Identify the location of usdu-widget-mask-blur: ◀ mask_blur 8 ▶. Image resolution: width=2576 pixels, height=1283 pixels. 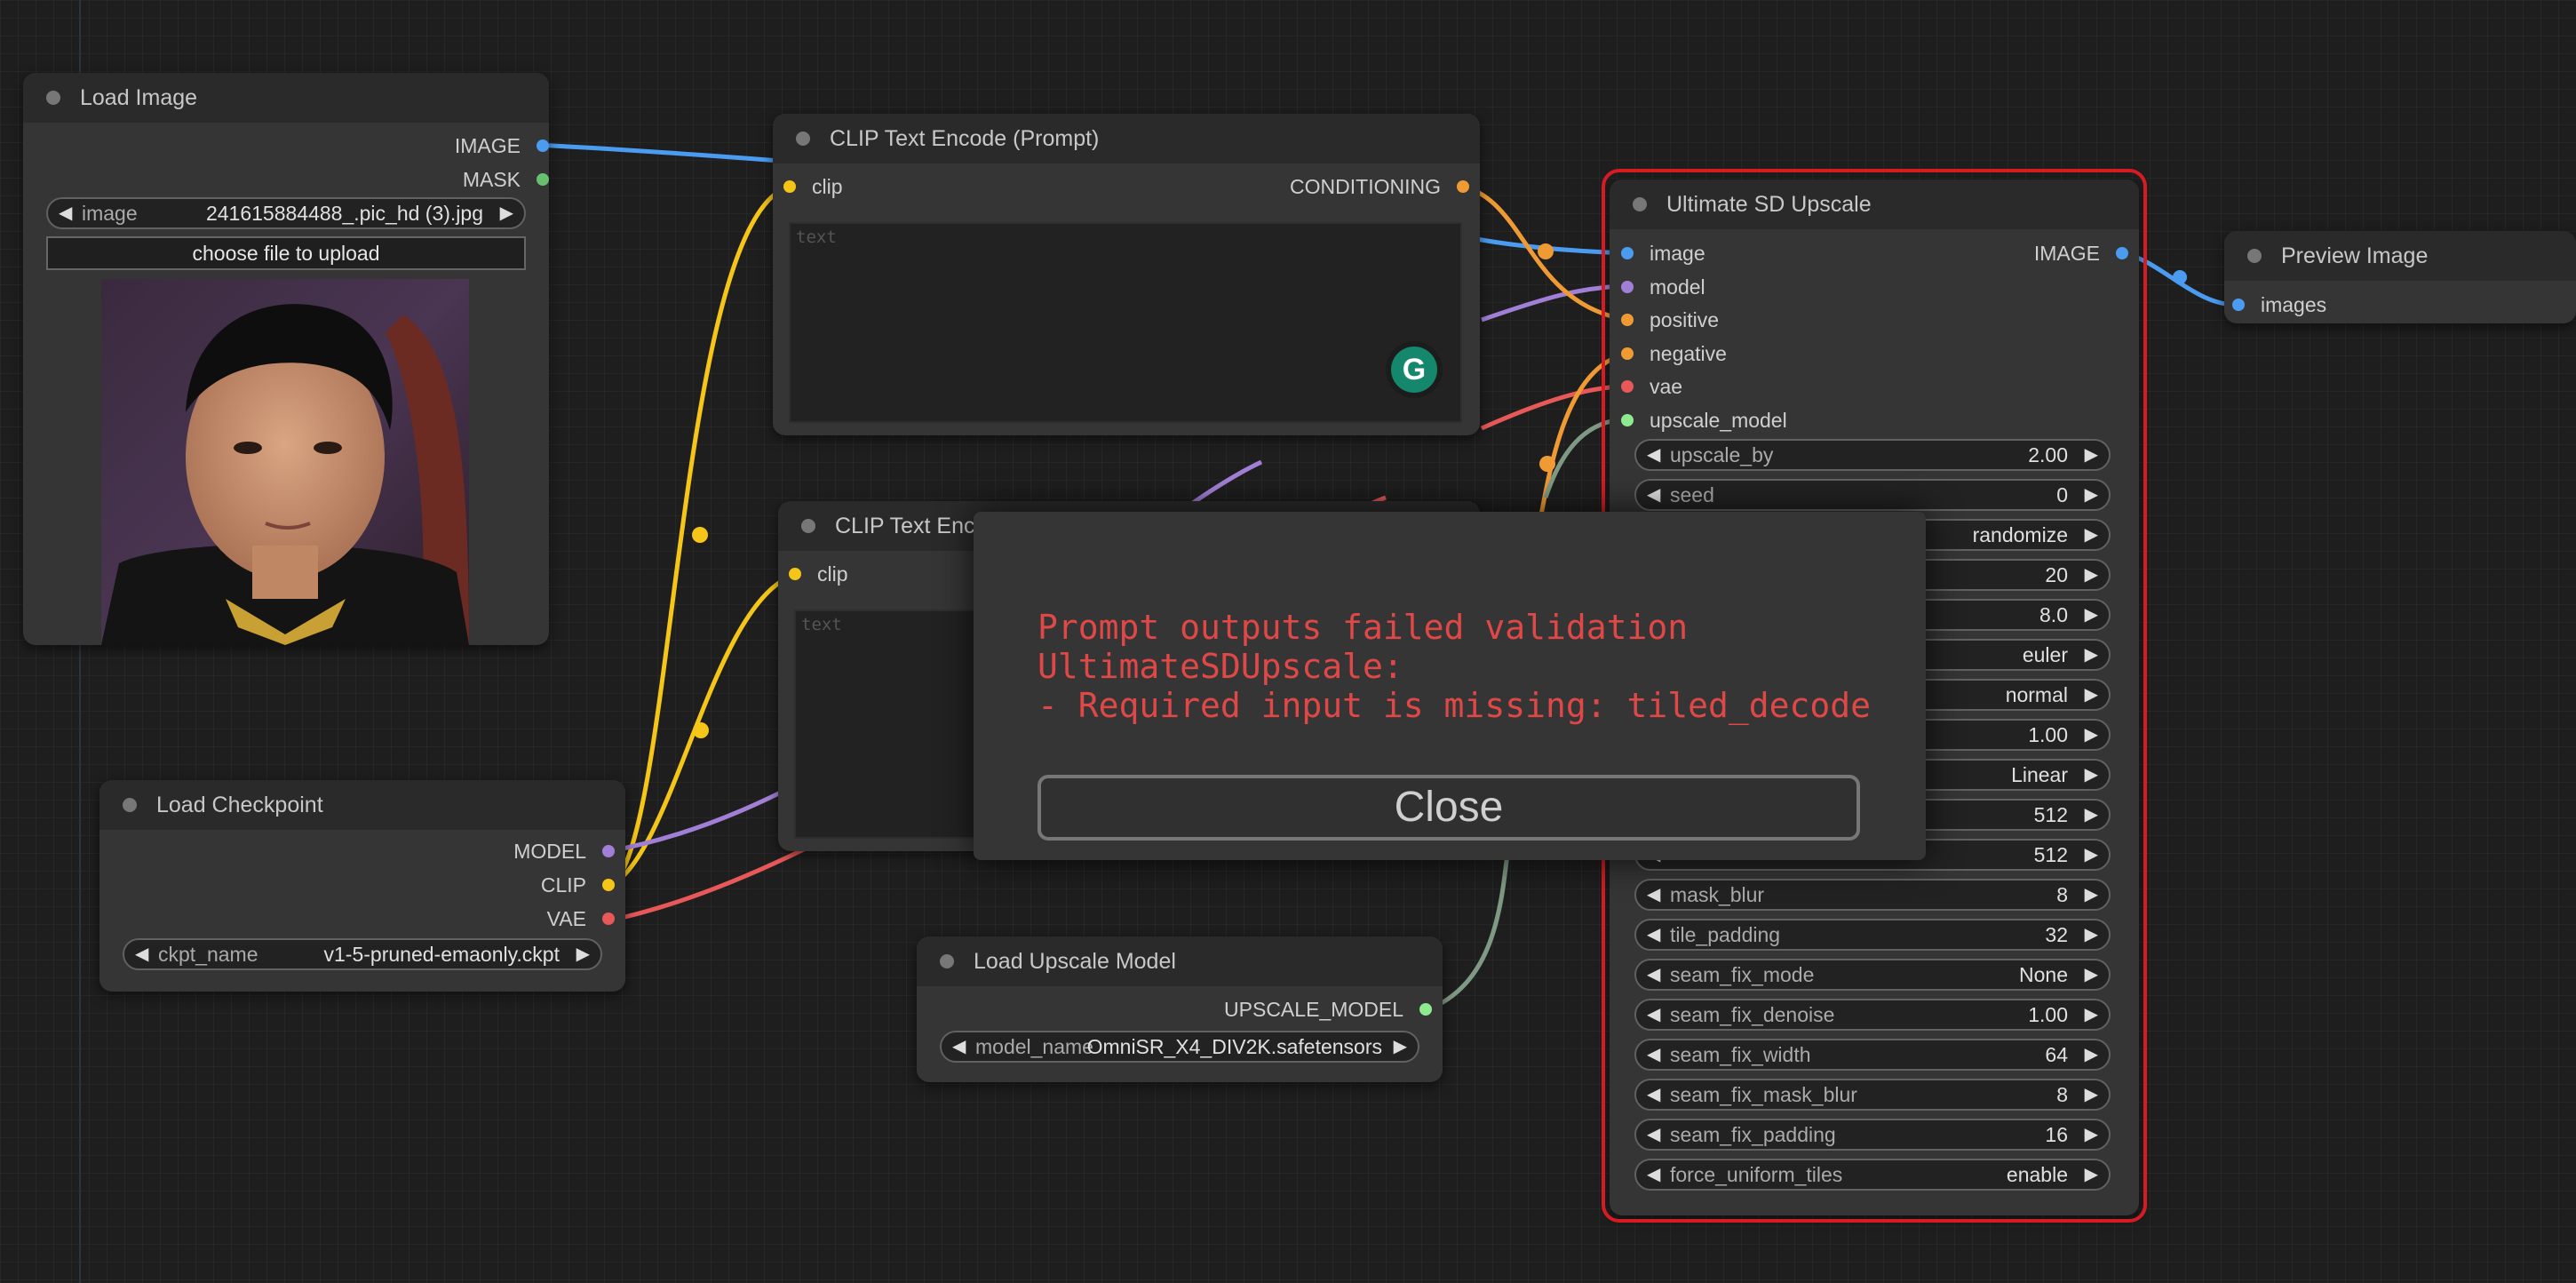
(1872, 895).